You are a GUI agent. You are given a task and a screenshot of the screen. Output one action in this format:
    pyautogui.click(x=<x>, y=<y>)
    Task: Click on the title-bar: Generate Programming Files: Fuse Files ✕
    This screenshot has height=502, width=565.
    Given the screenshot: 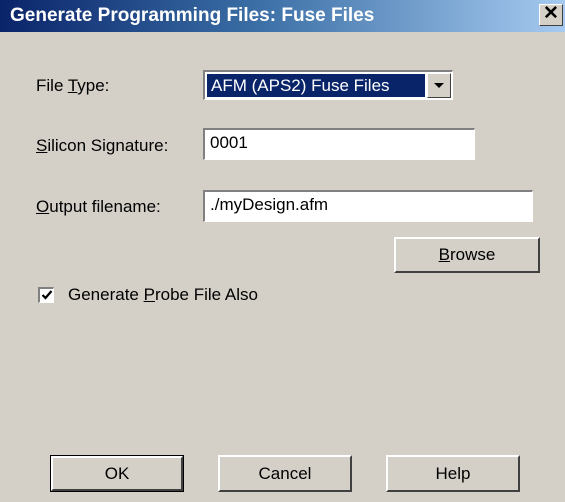 What is the action you would take?
    pyautogui.click(x=282, y=16)
    